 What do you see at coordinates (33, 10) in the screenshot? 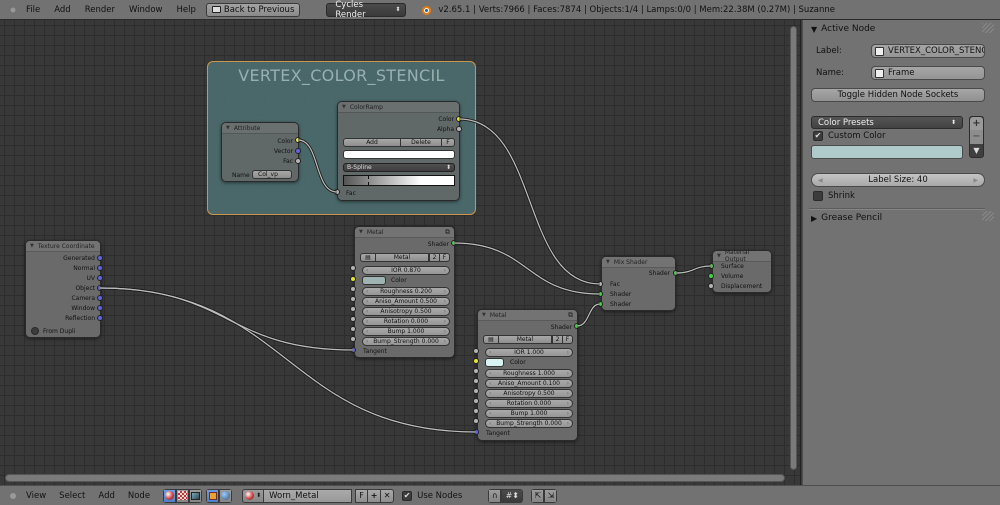
I see `menu-file: File` at bounding box center [33, 10].